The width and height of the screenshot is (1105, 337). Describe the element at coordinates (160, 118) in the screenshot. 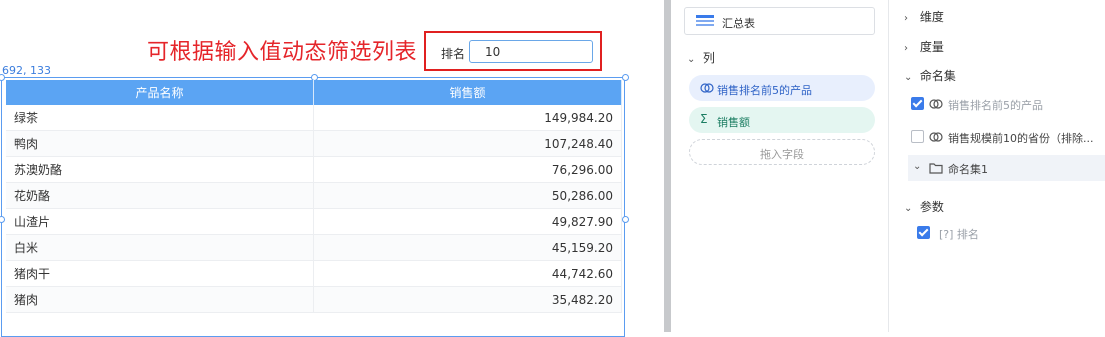

I see `cell-product: 绿茶` at that location.